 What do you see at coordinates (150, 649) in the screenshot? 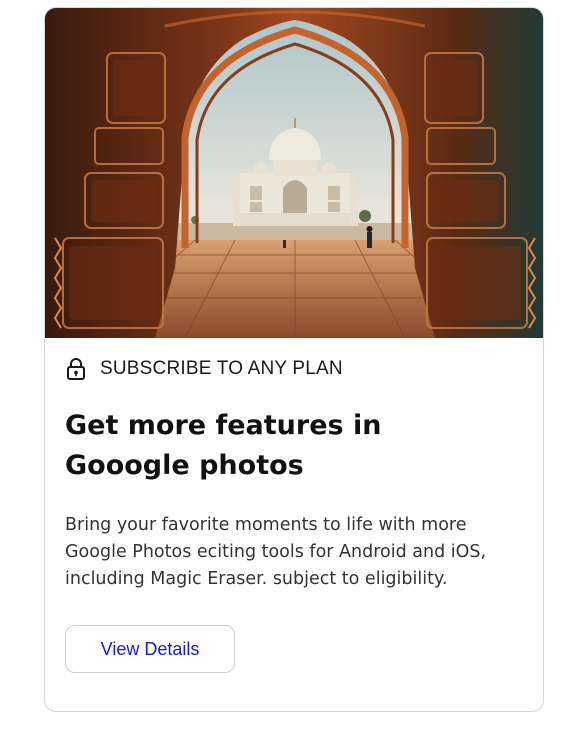
I see `view-details-button: View Details` at bounding box center [150, 649].